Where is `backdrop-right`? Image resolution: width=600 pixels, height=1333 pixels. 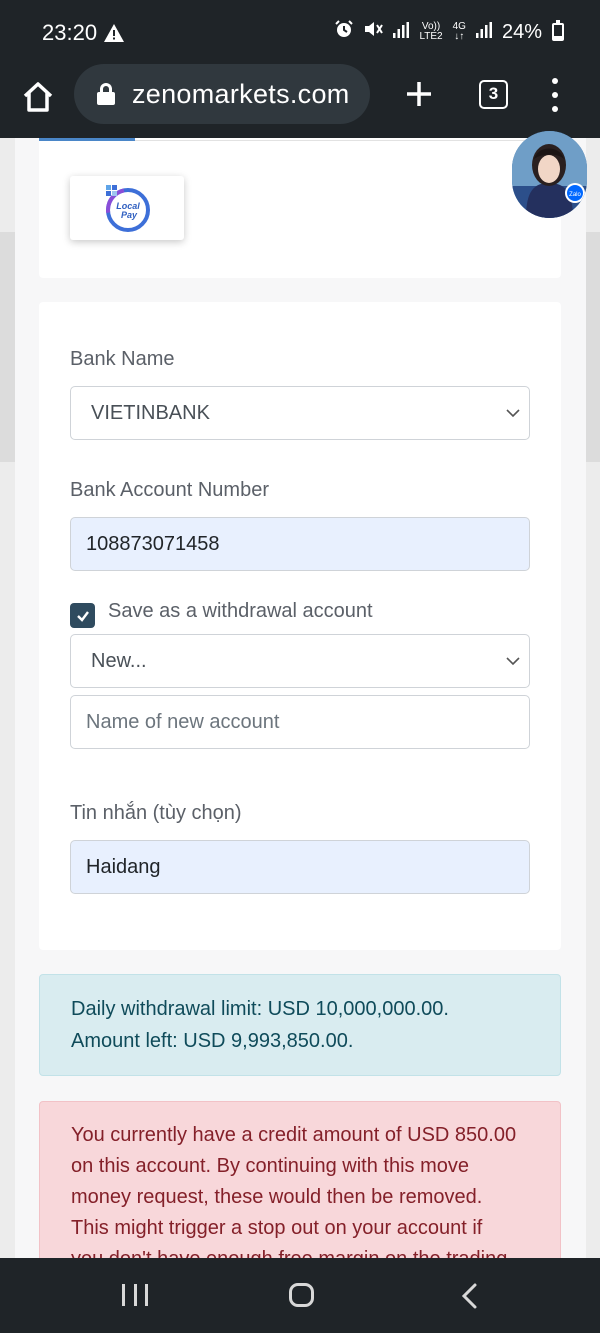
backdrop-right is located at coordinates (593, 347).